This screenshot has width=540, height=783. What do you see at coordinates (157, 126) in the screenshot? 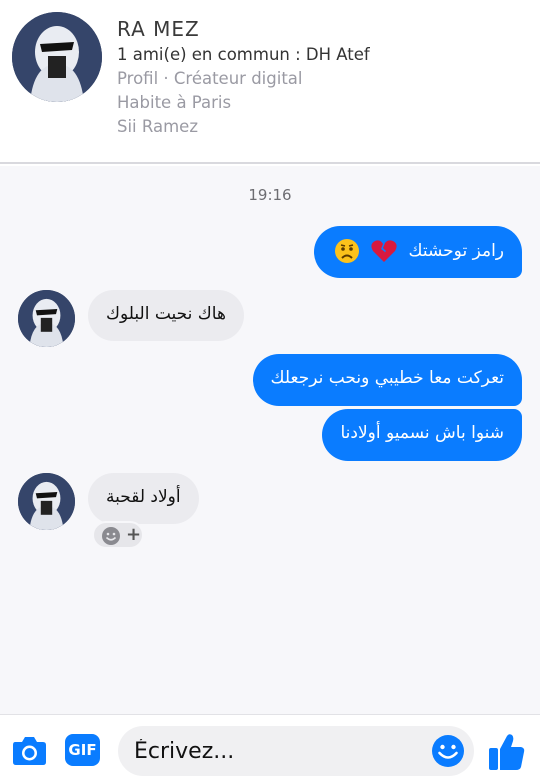
I see `school: Sii Ramez` at bounding box center [157, 126].